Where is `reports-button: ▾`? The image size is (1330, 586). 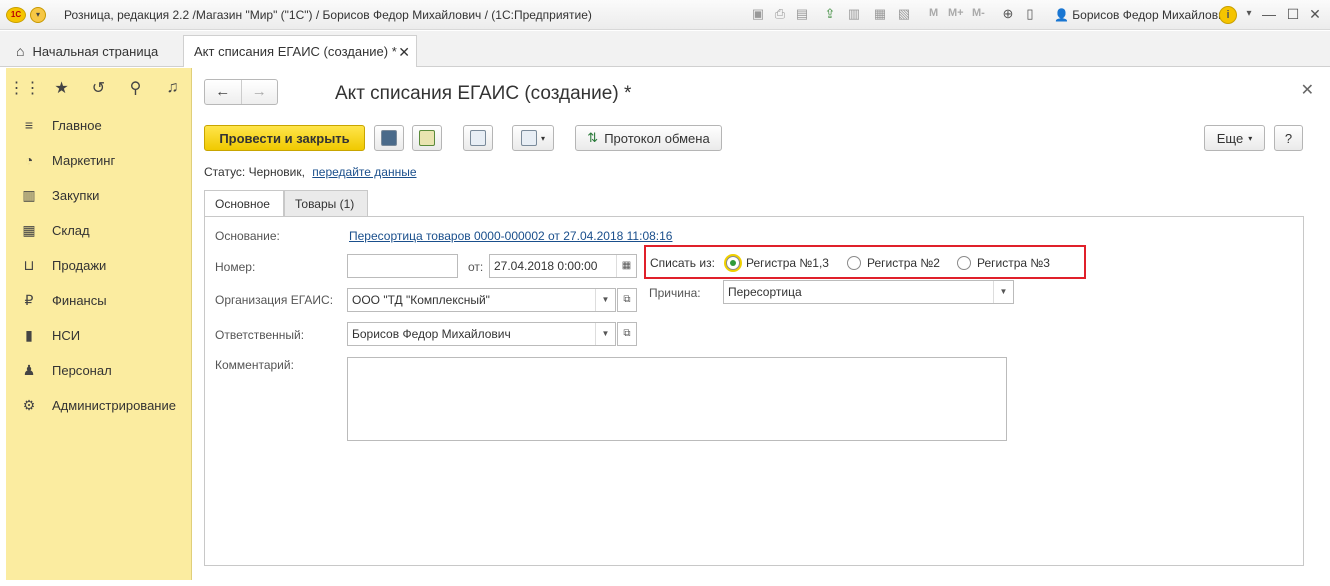
reports-button: ▾ is located at coordinates (533, 138).